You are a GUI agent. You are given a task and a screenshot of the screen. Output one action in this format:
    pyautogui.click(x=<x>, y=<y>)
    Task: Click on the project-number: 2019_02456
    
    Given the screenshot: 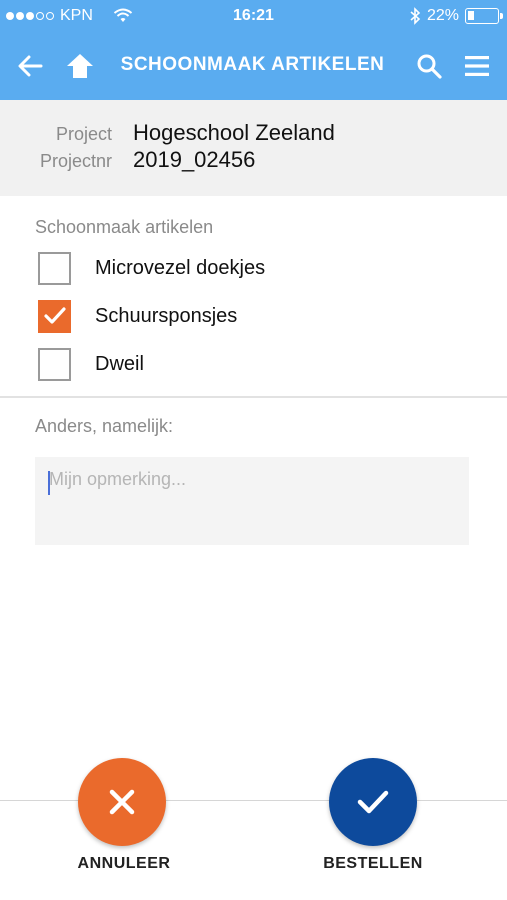 What is the action you would take?
    pyautogui.click(x=194, y=159)
    